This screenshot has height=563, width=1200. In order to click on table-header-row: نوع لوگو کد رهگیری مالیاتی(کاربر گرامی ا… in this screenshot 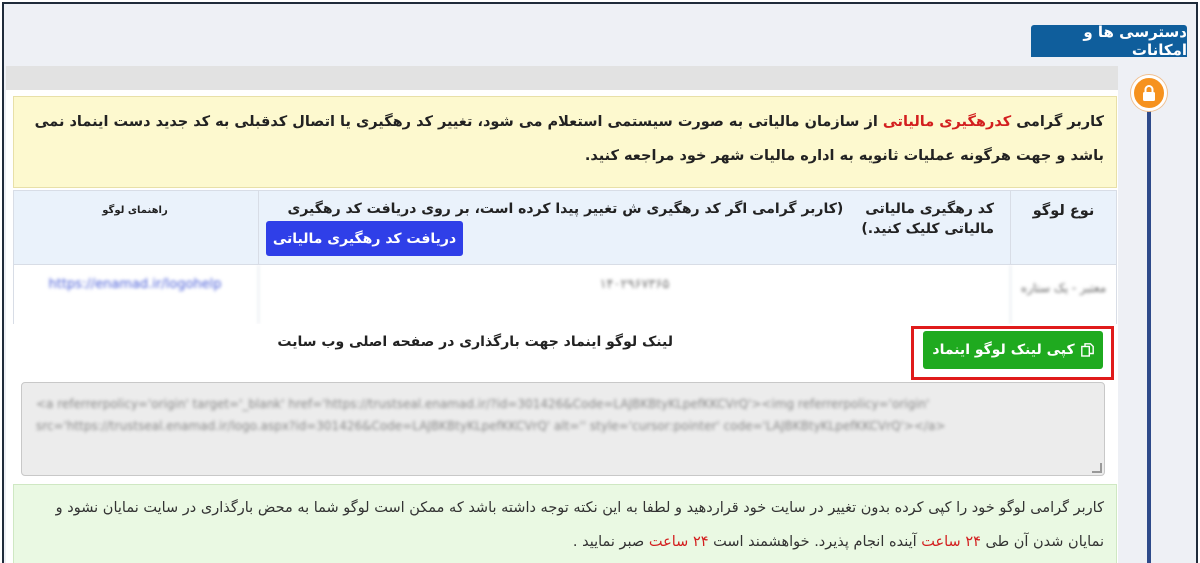, I will do `click(565, 228)`.